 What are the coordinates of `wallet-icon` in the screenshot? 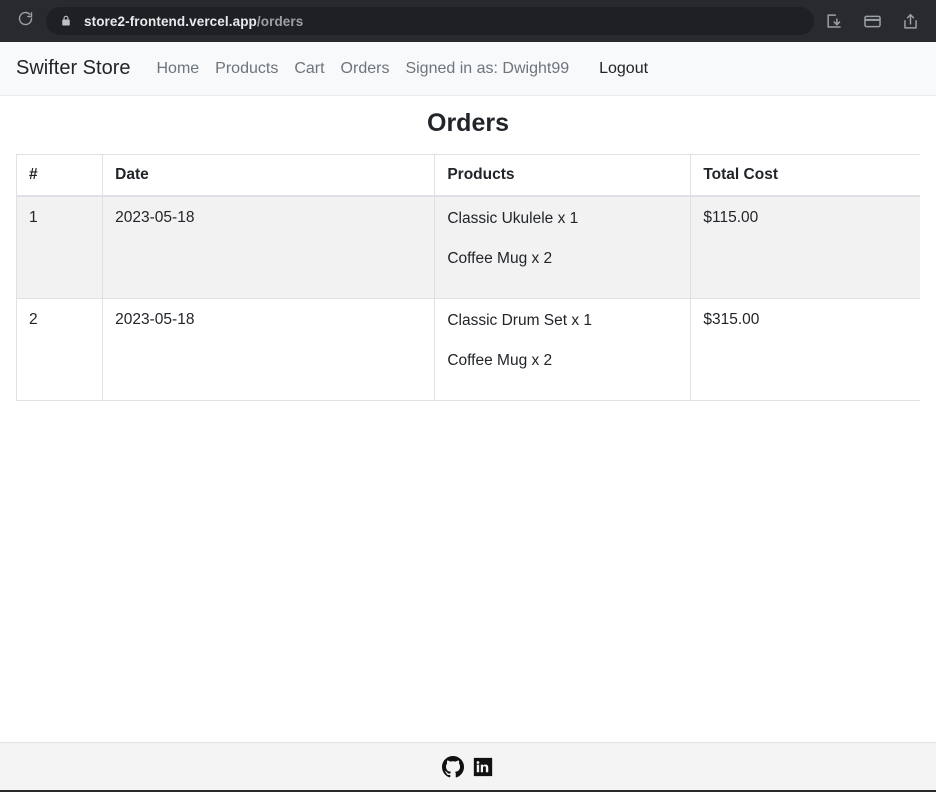 It's located at (872, 21).